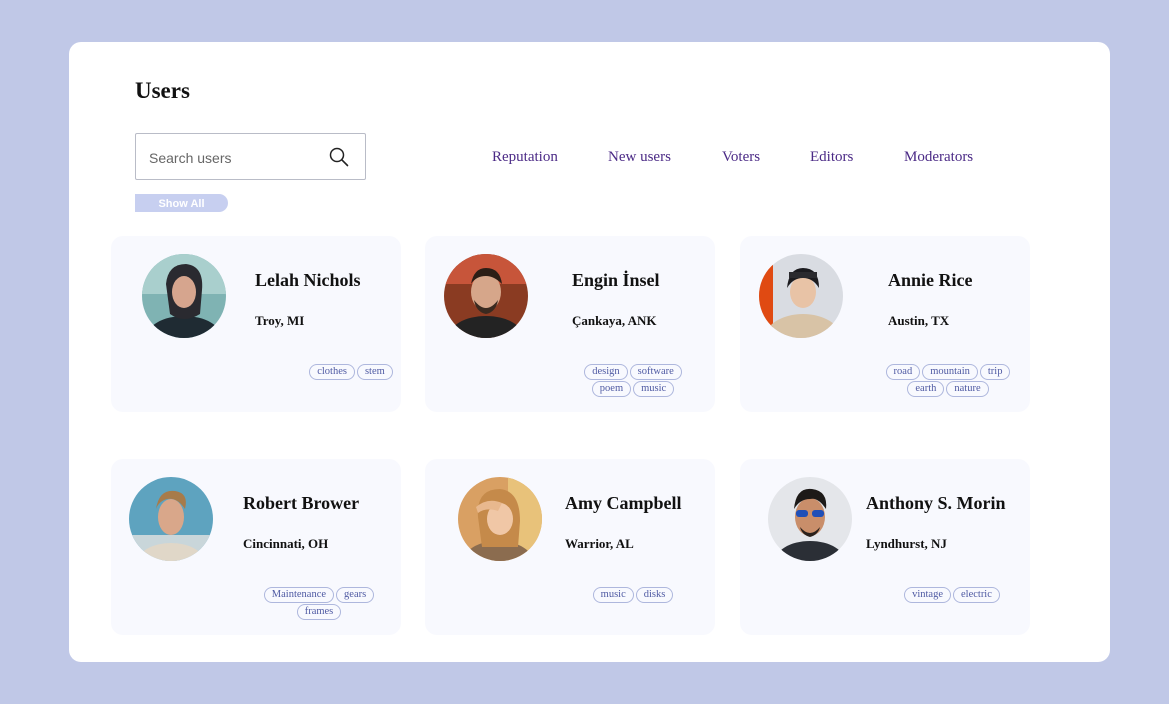  I want to click on tag: clothes, so click(332, 372).